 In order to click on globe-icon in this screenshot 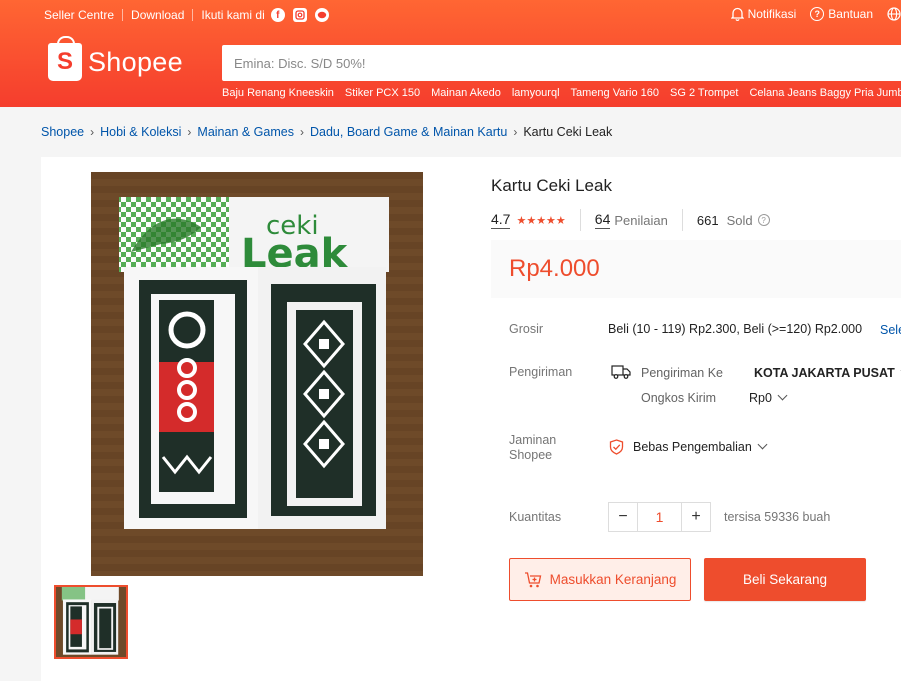, I will do `click(894, 14)`.